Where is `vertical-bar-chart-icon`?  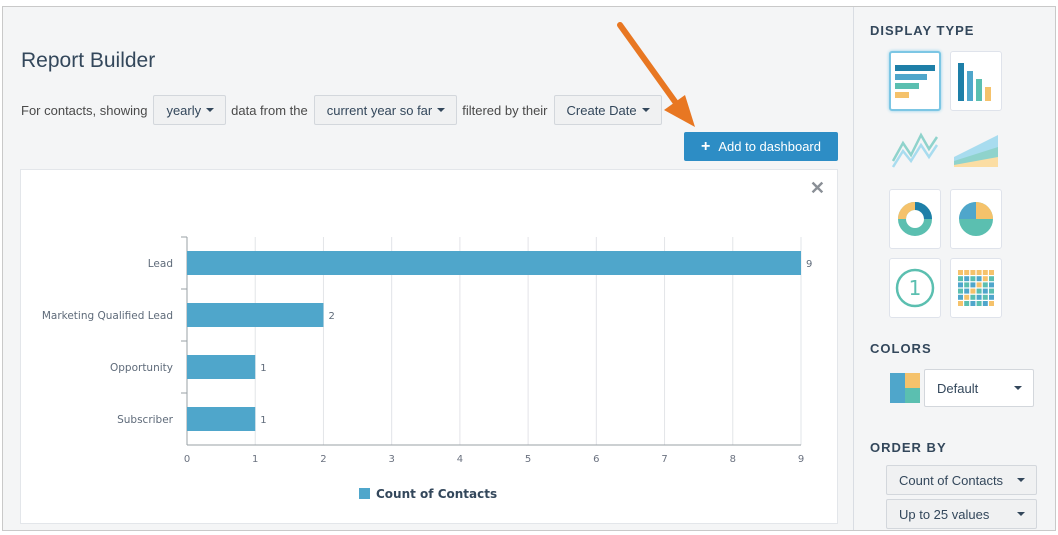 vertical-bar-chart-icon is located at coordinates (974, 82).